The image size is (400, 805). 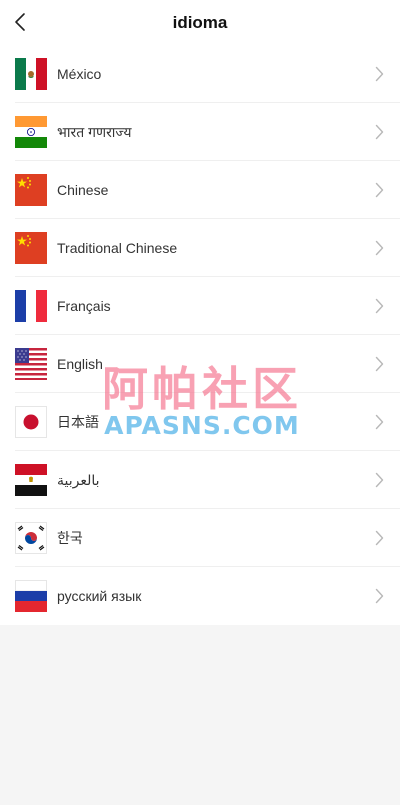 I want to click on france-flag-icon, so click(x=31, y=306).